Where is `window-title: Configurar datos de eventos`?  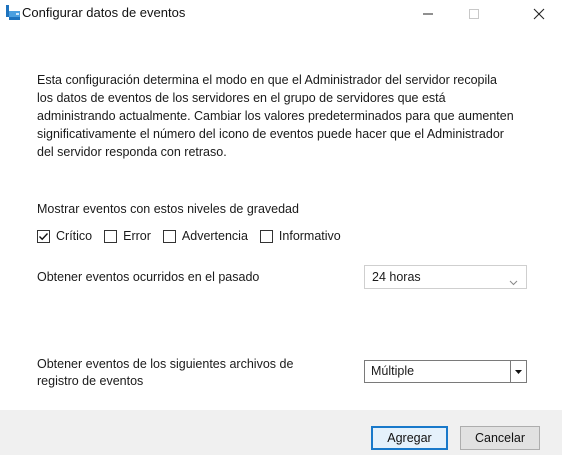
window-title: Configurar datos de eventos is located at coordinates (104, 12).